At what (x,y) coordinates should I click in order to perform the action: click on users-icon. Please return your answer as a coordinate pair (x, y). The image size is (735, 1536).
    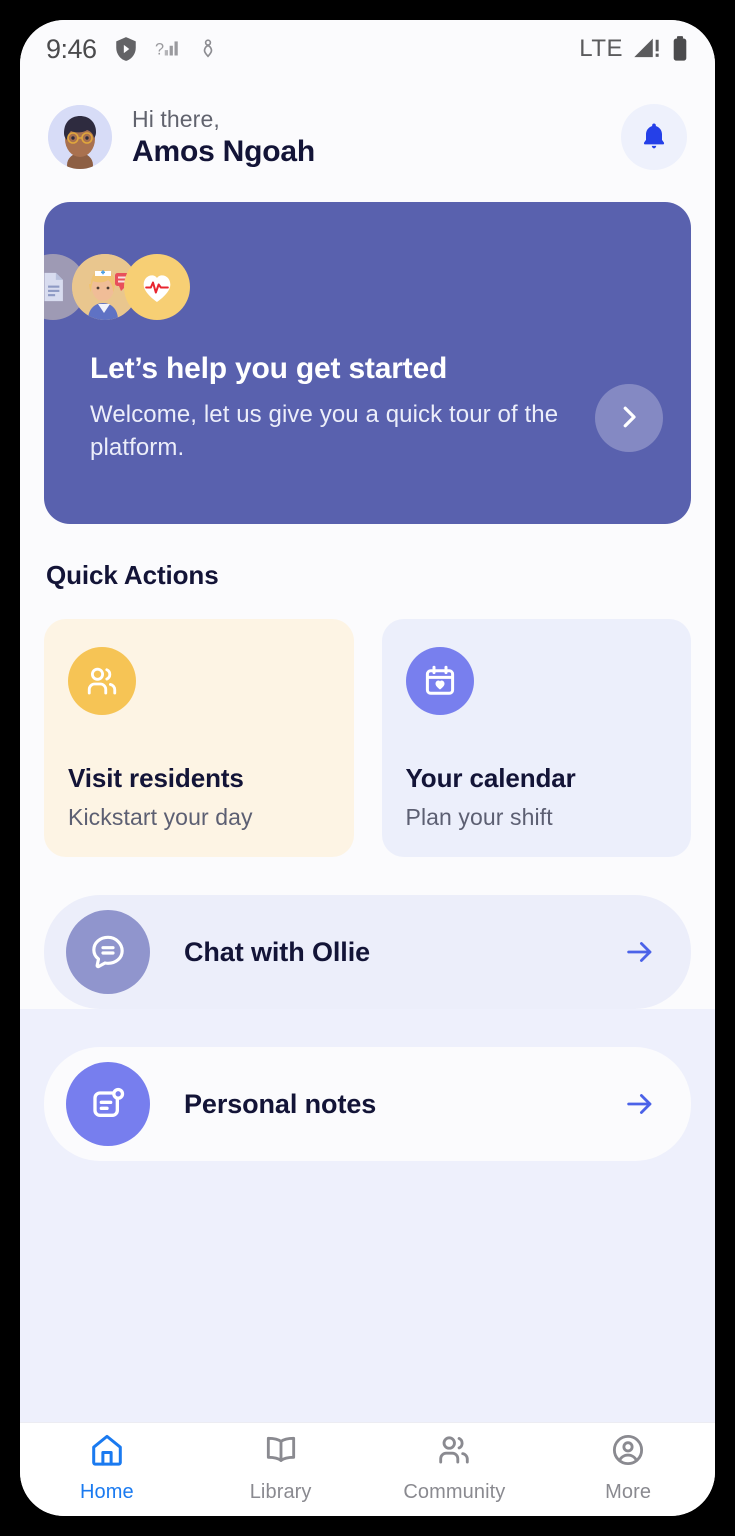
    Looking at the image, I should click on (102, 681).